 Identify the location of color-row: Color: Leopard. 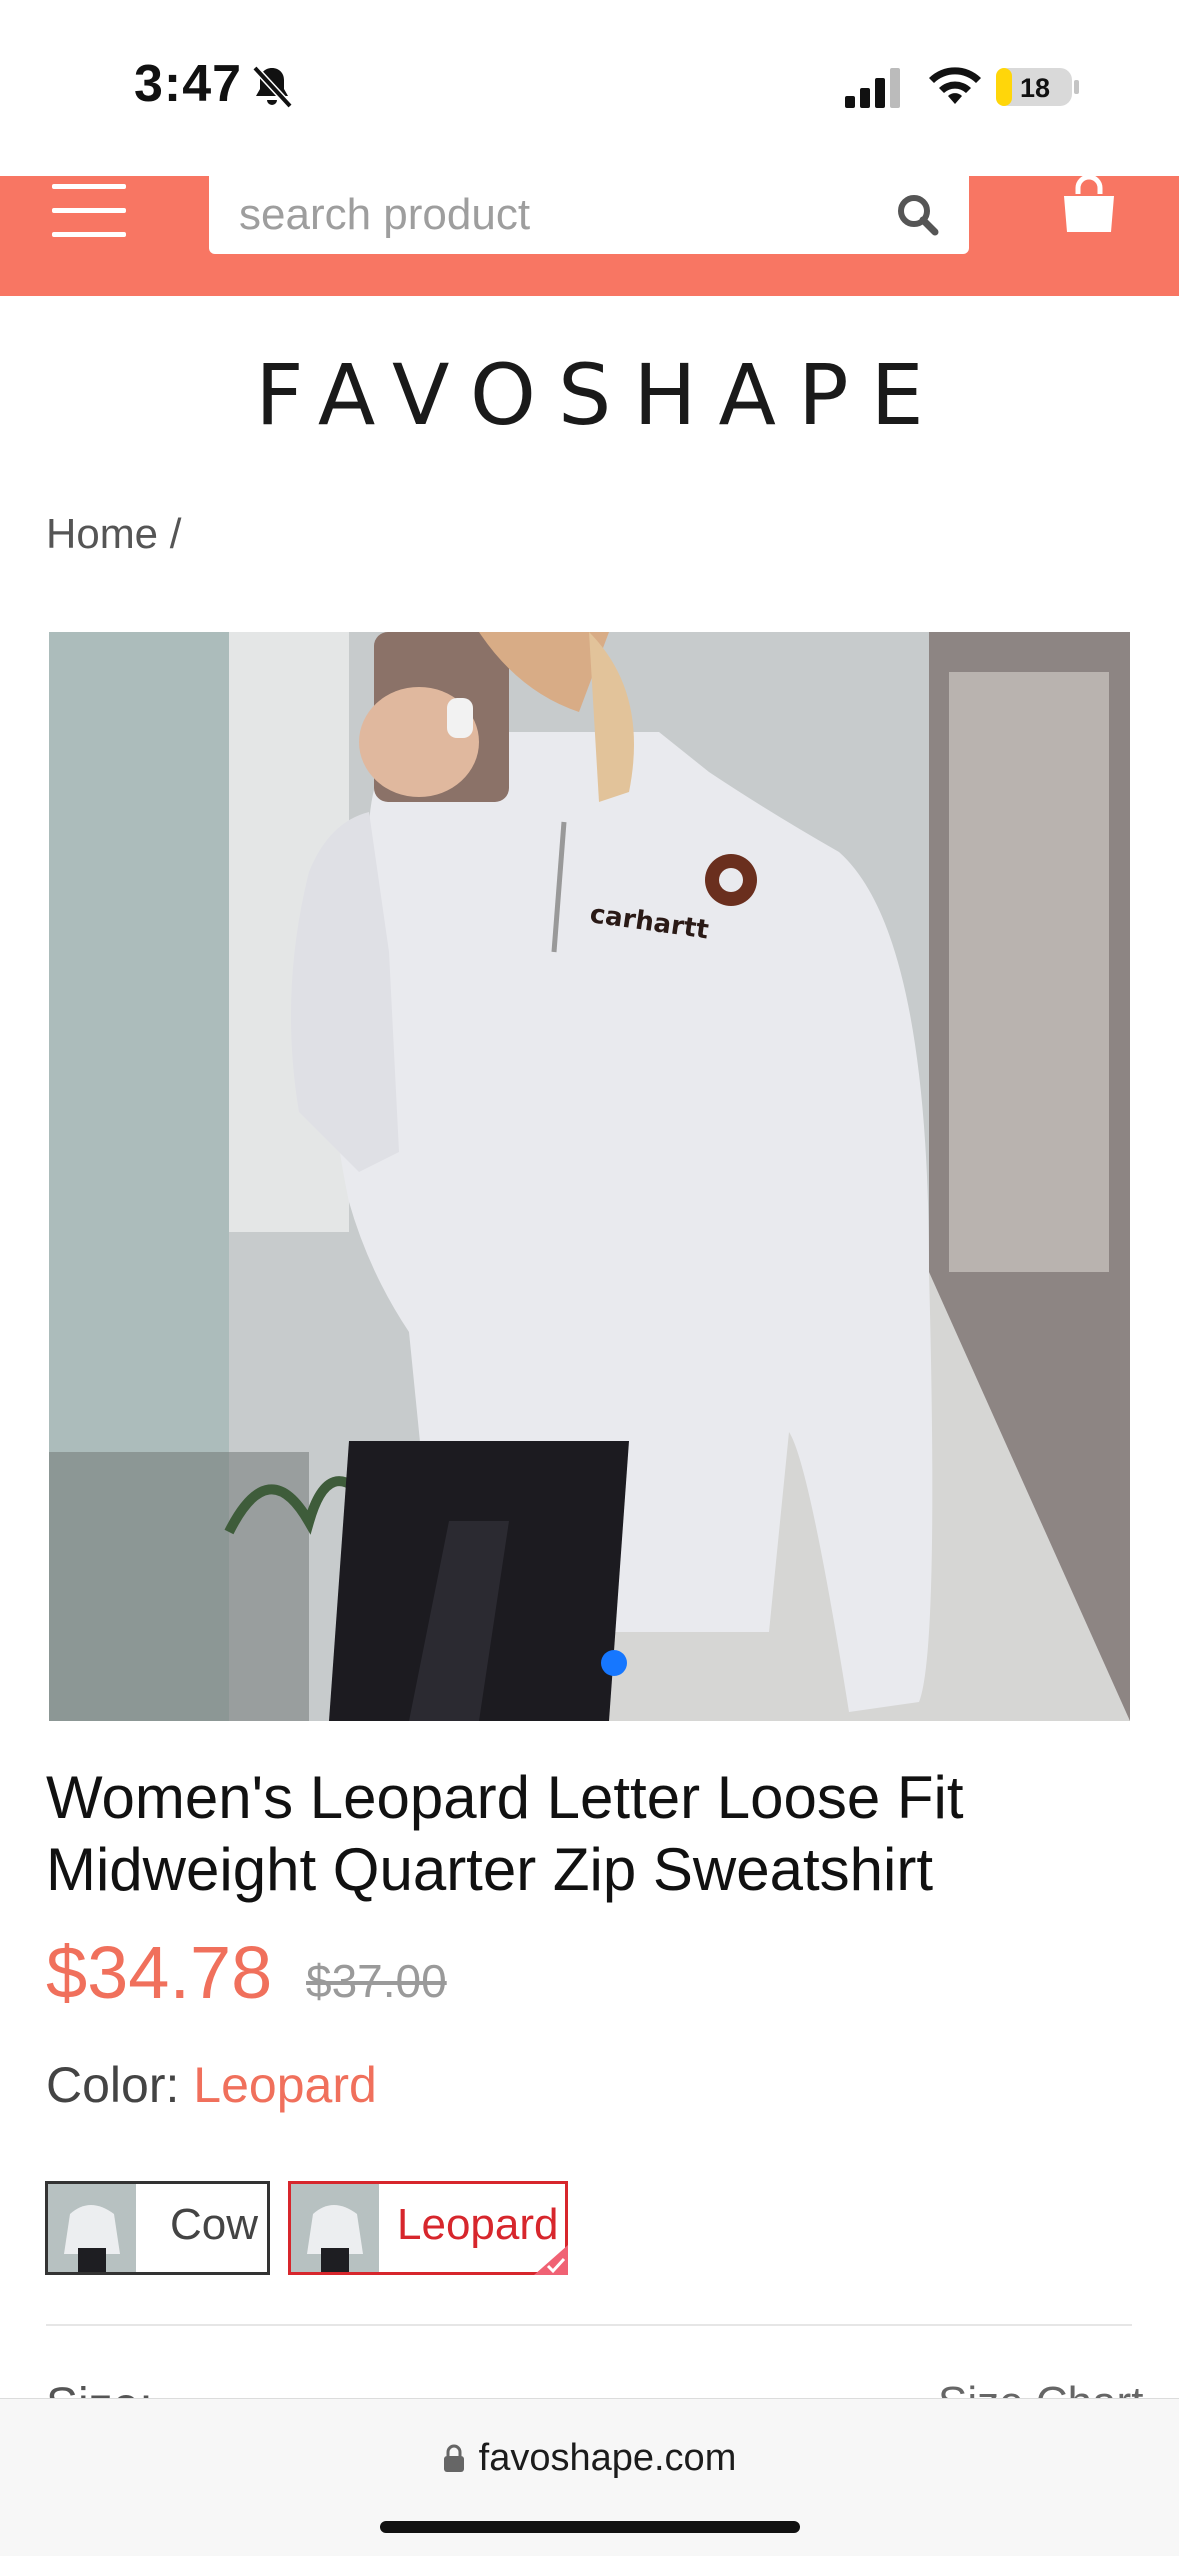
(211, 2085).